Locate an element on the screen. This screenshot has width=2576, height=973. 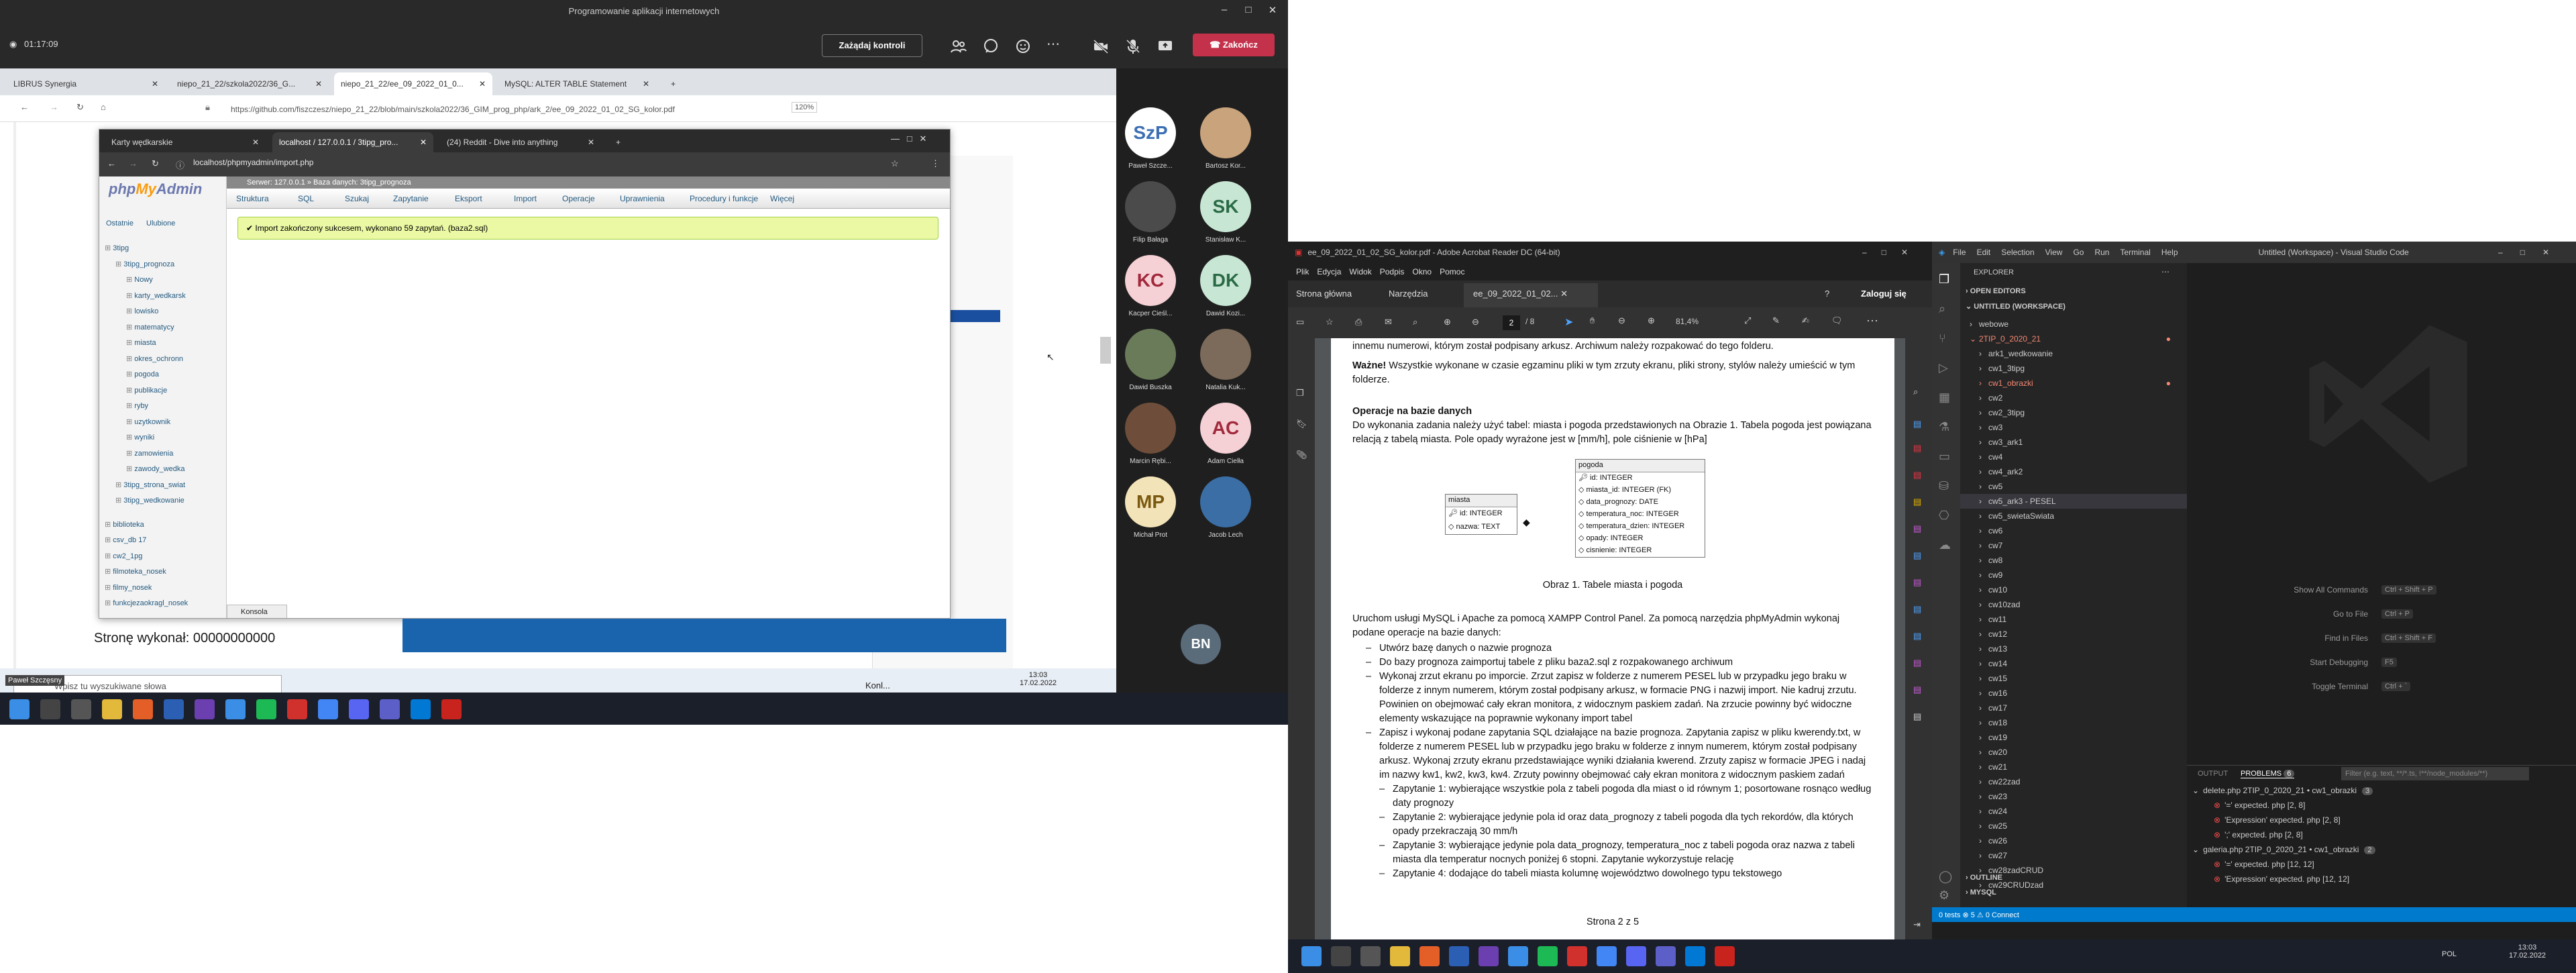
mail-icon: ✉ is located at coordinates (1388, 322).